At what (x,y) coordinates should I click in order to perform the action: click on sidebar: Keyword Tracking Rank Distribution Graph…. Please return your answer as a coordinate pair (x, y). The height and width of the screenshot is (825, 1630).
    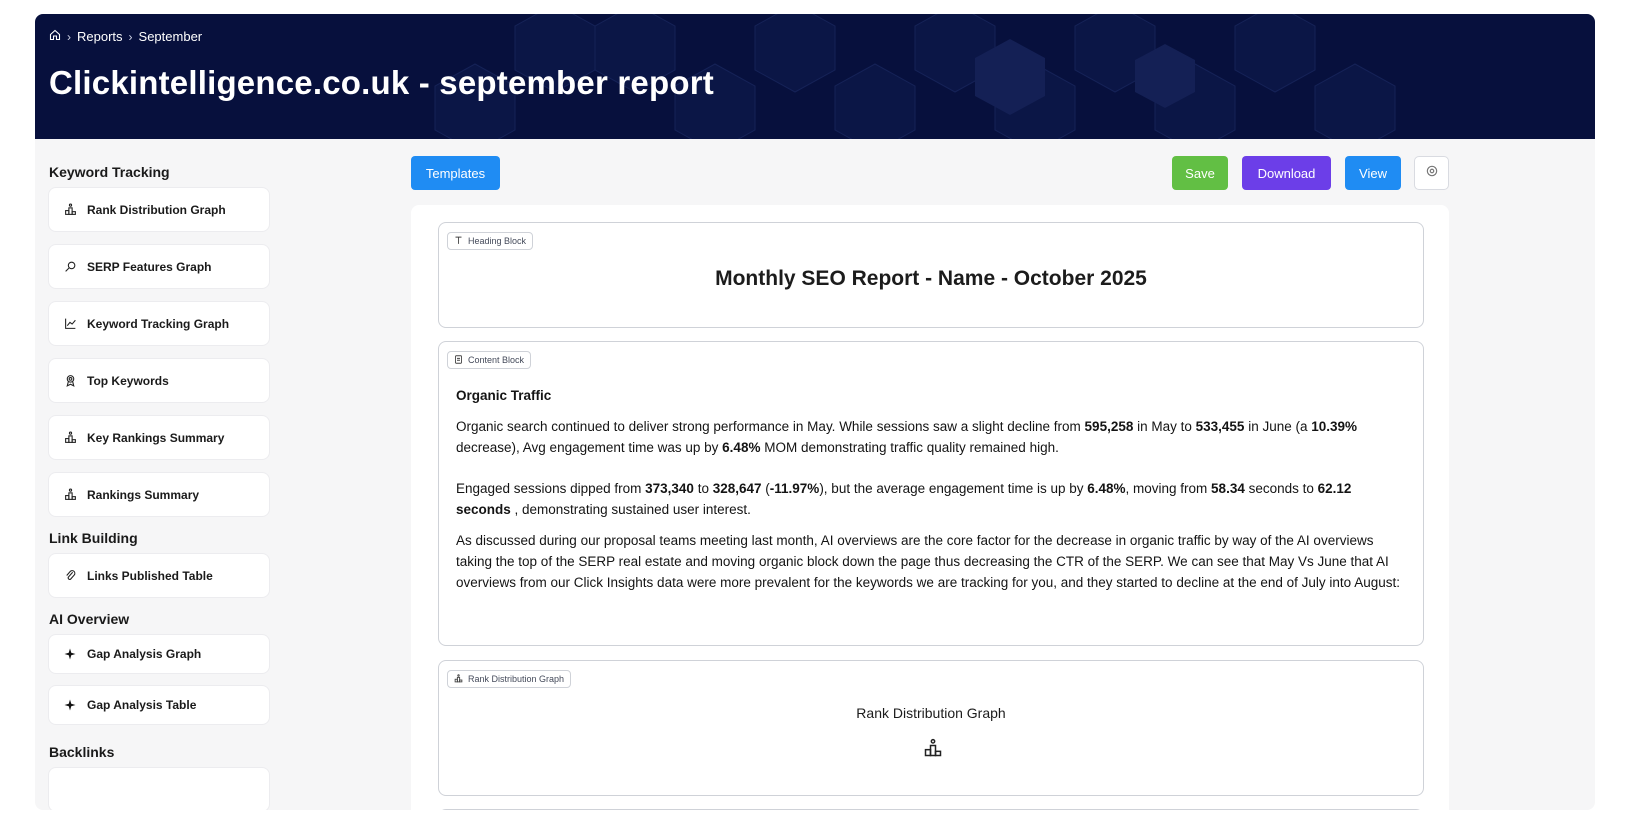
    Looking at the image, I should click on (159, 482).